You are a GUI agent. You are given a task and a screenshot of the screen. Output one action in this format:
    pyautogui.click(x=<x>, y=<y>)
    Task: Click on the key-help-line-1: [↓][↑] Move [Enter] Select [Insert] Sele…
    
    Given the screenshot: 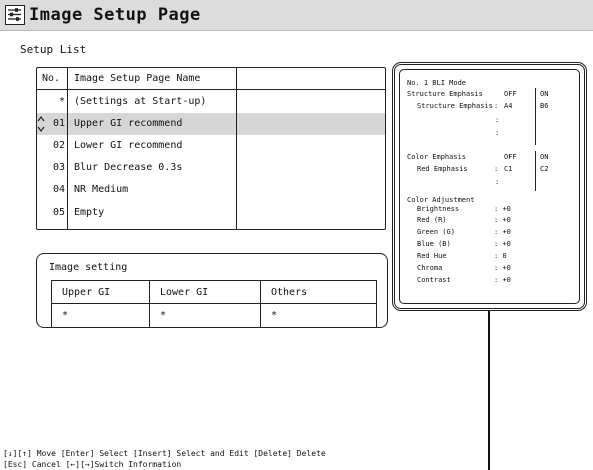 What is the action you would take?
    pyautogui.click(x=164, y=453)
    